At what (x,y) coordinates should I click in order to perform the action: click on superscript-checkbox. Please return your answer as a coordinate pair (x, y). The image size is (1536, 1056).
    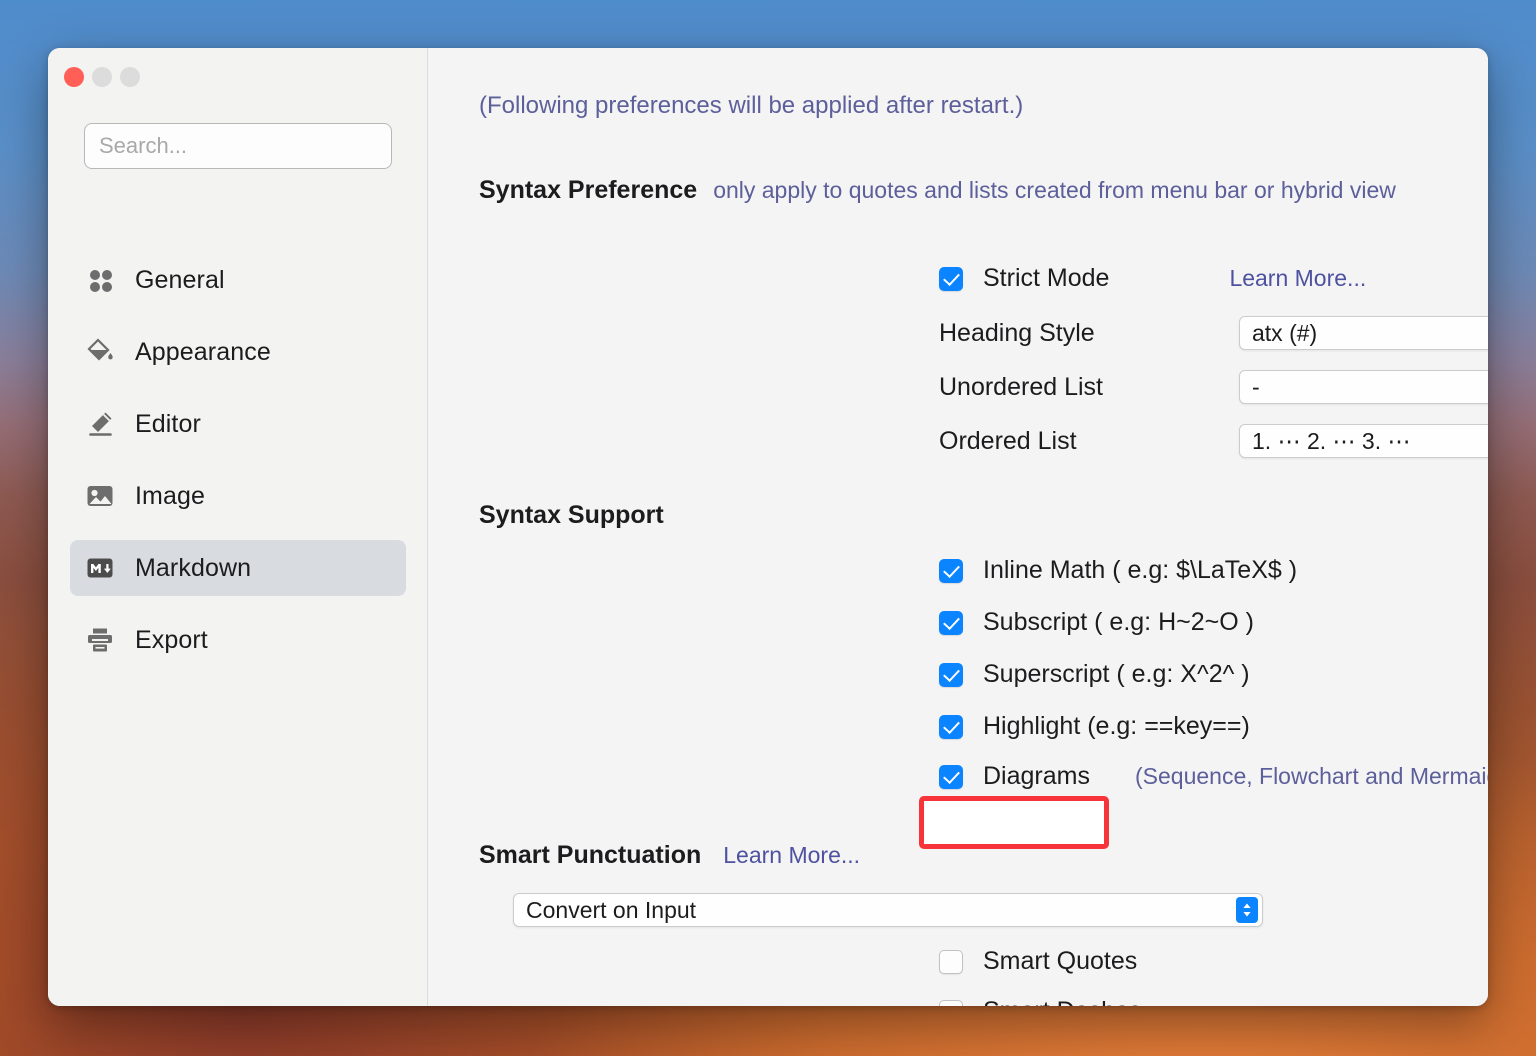
    Looking at the image, I should click on (951, 674).